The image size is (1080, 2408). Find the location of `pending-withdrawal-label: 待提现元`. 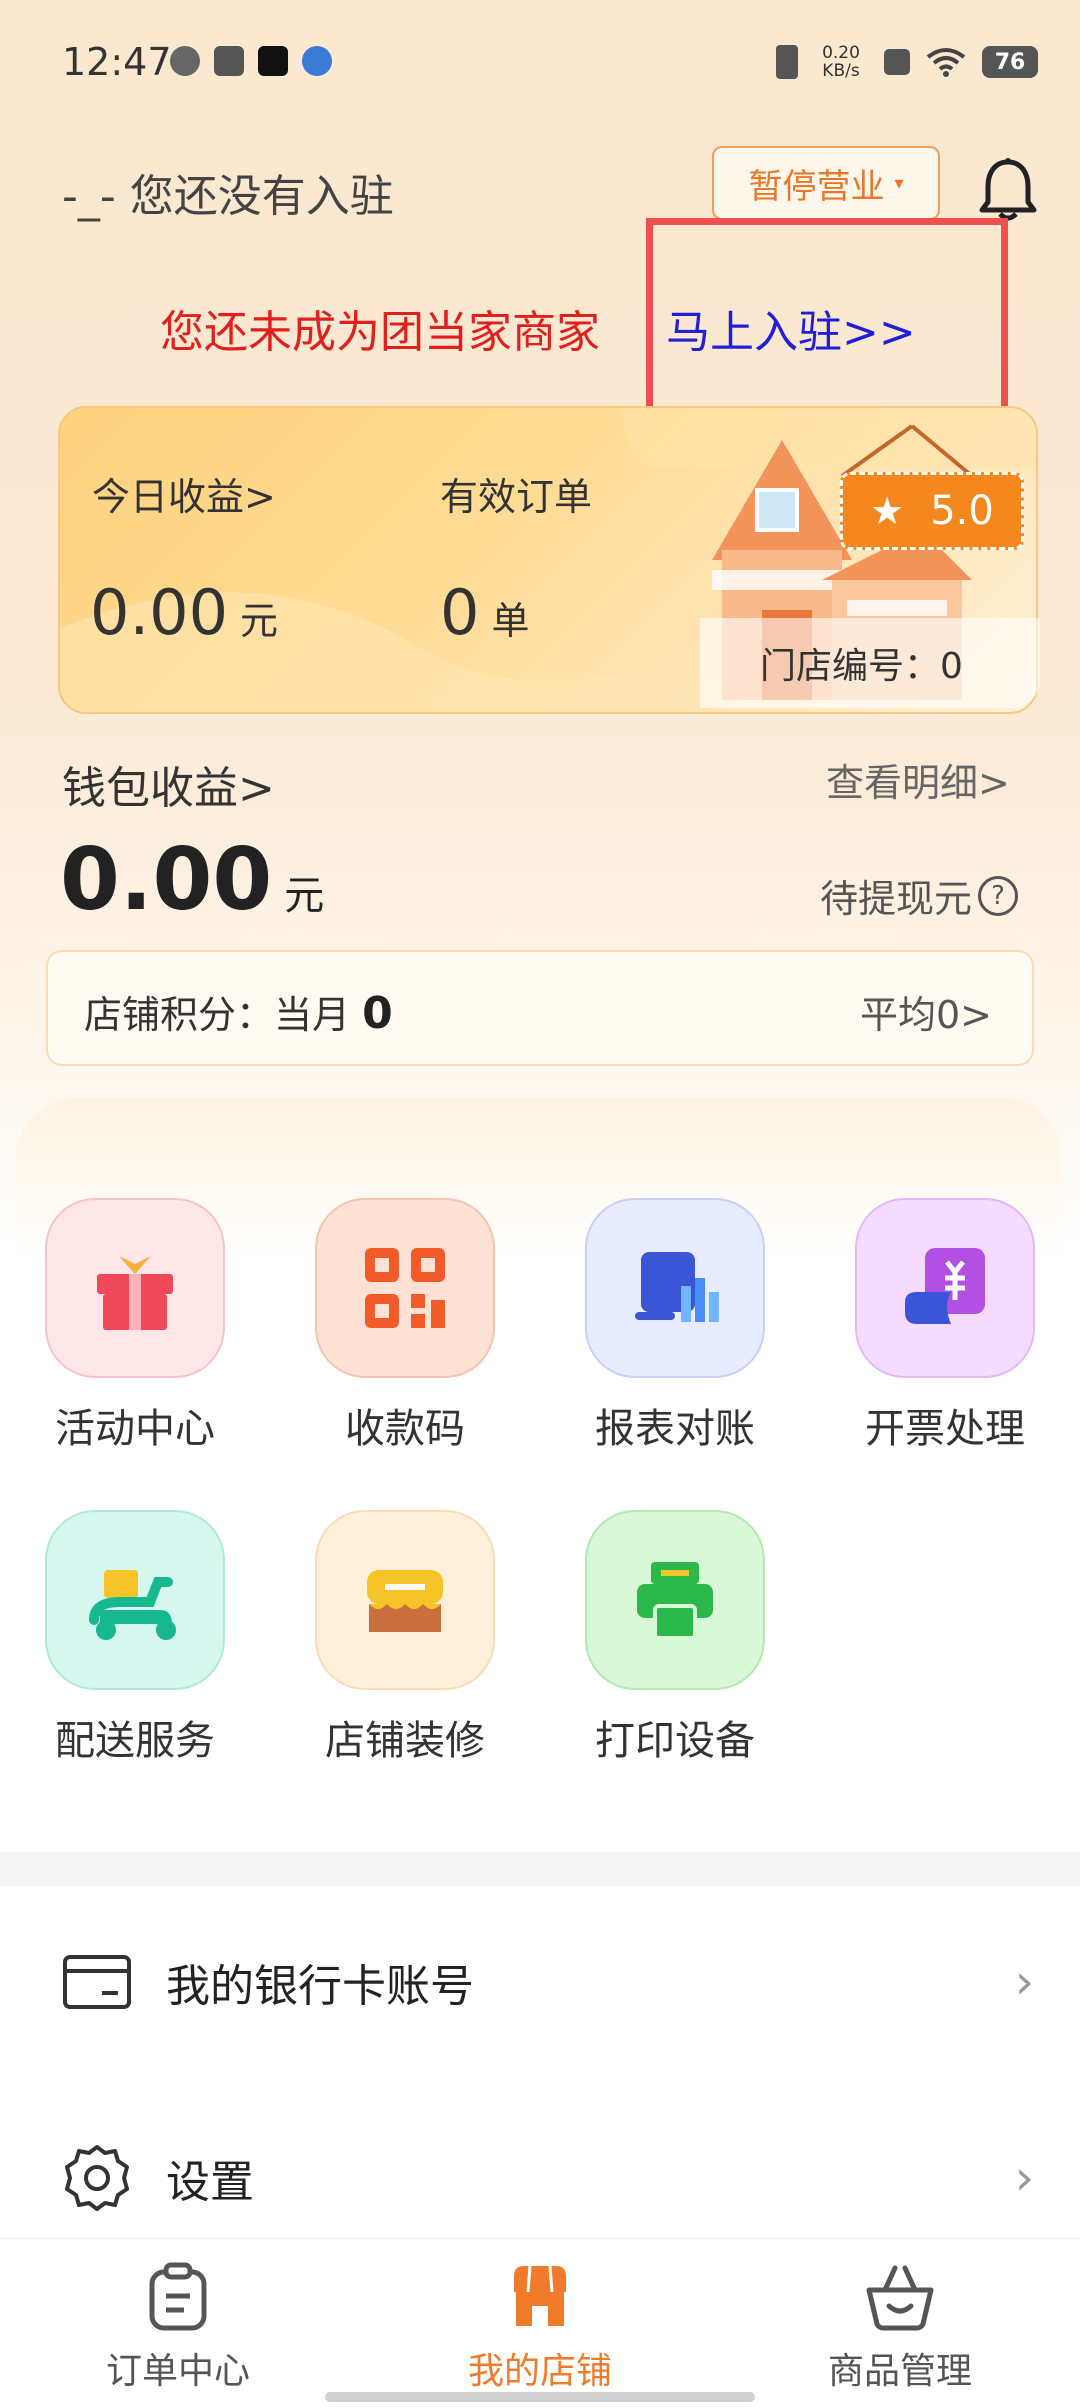

pending-withdrawal-label: 待提现元 is located at coordinates (896, 899).